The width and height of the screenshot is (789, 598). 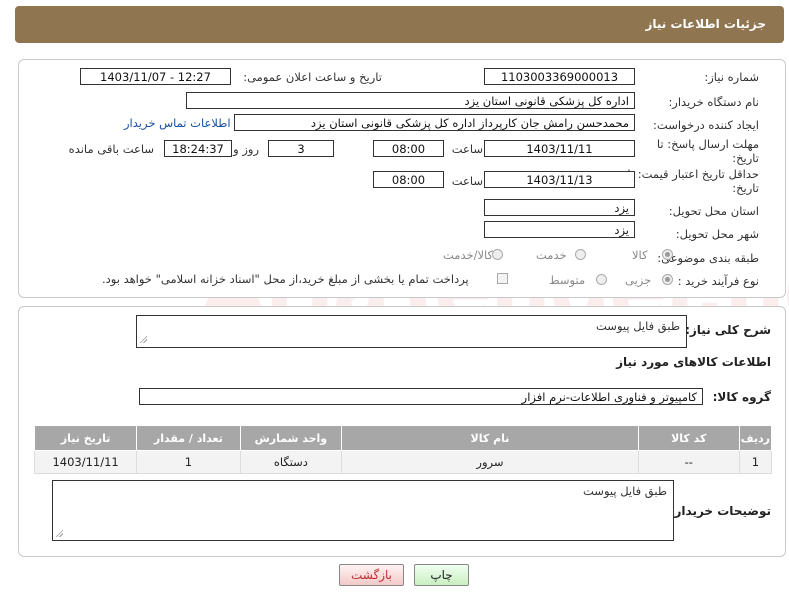 I want to click on delivery-city-label: شهر محل تحویل:, so click(x=717, y=234).